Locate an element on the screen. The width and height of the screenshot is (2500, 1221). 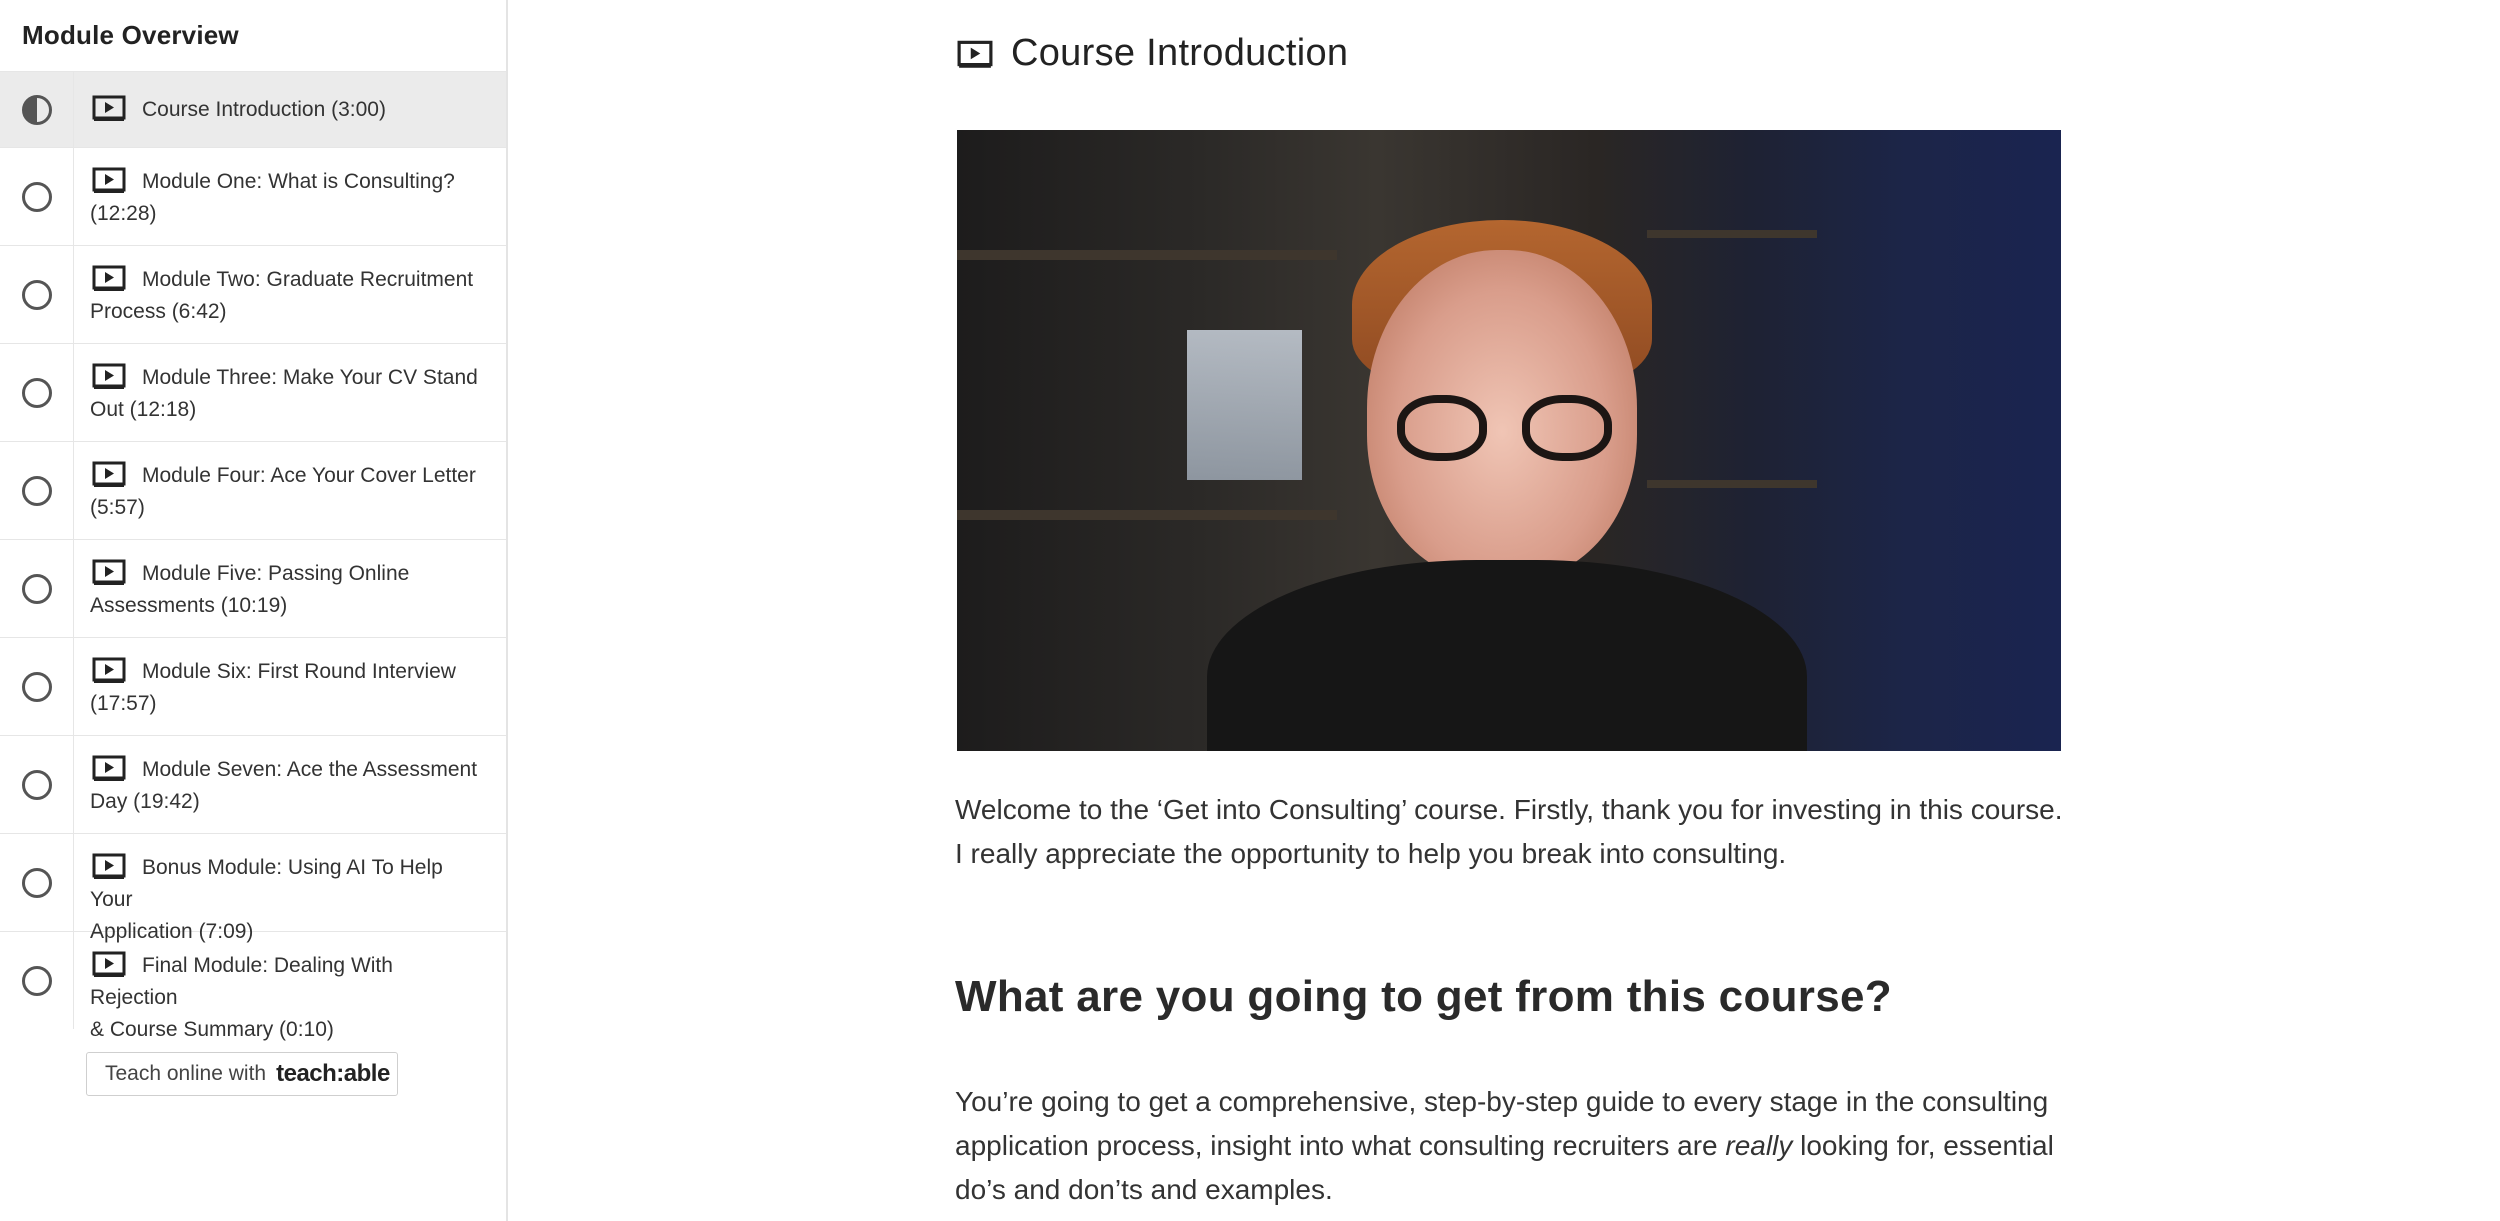
lecture-title-row: Course Introduction is located at coordinates (1151, 53).